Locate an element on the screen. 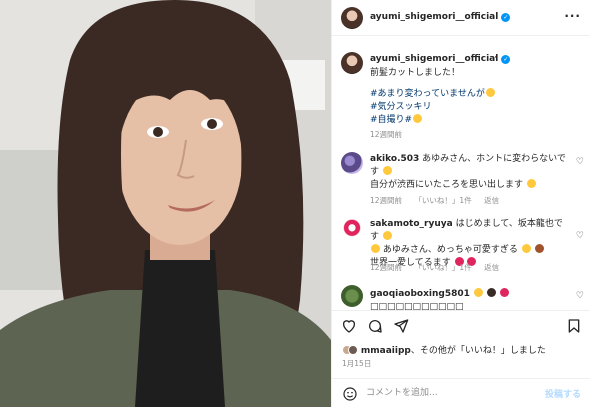  author-avatar is located at coordinates (352, 18).